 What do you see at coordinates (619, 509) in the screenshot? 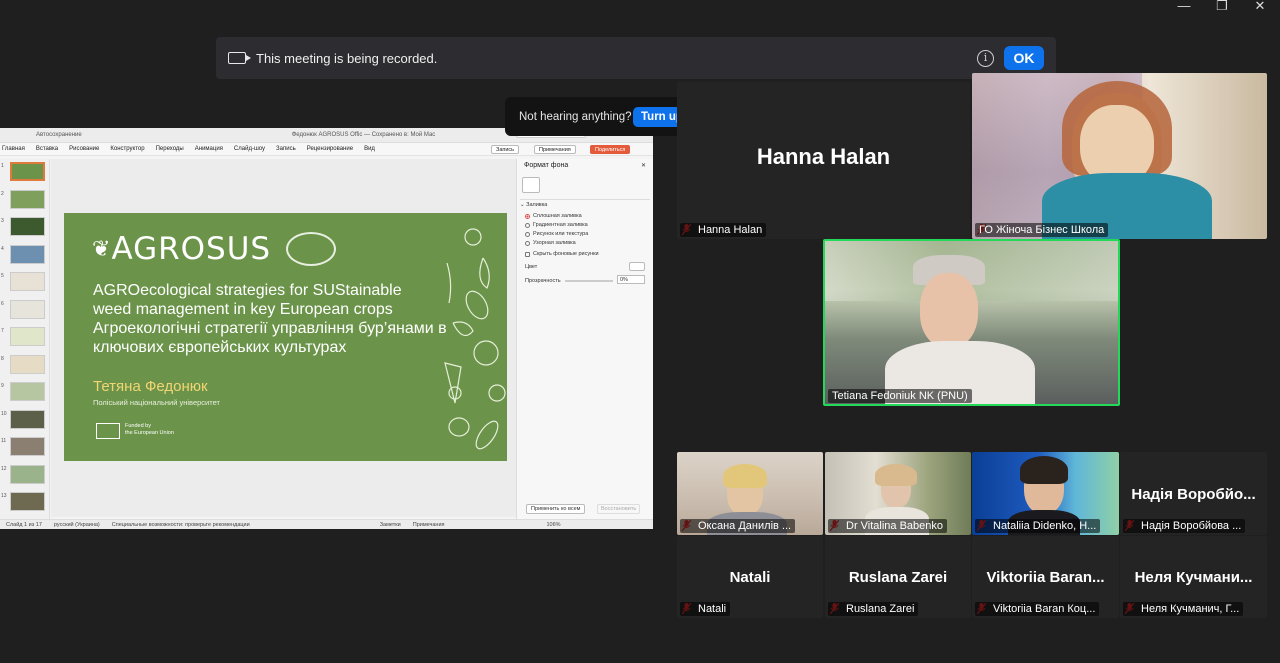
I see `restore-button-ppt: Восстановить` at bounding box center [619, 509].